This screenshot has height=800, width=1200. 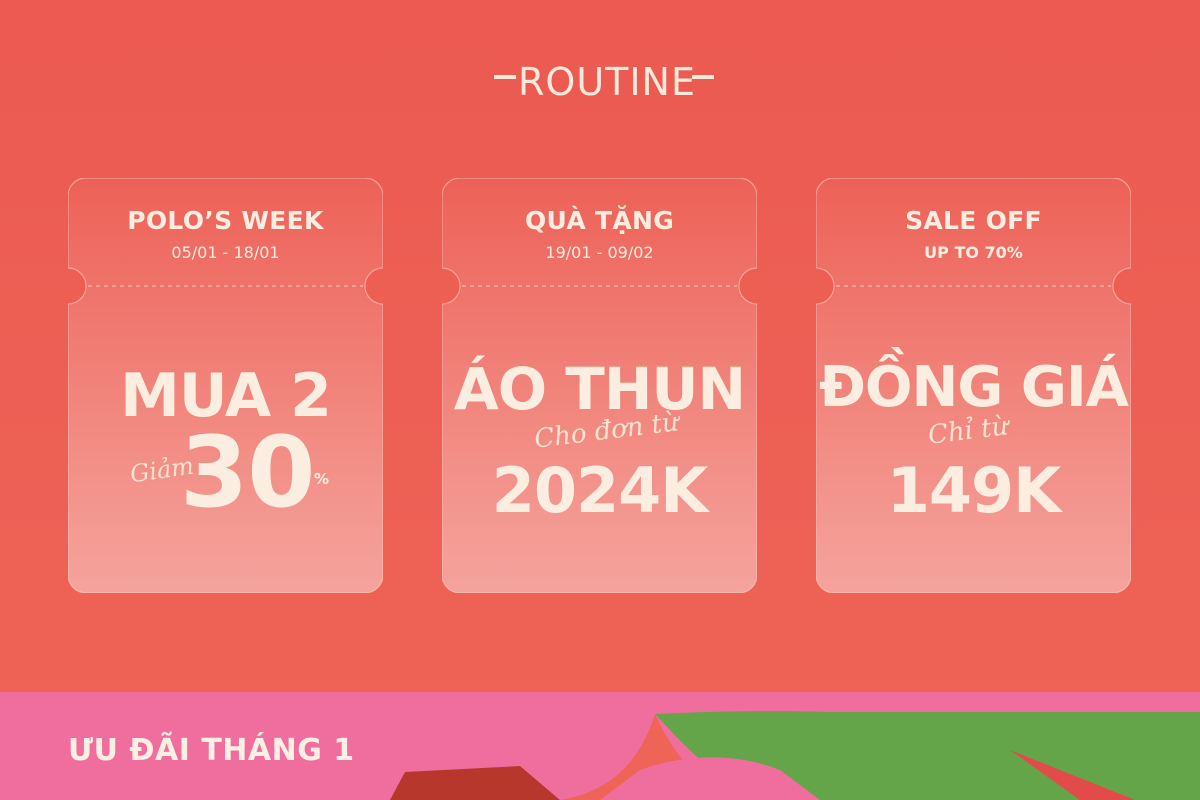 What do you see at coordinates (599, 252) in the screenshot?
I see `ticket-date-range: 19/01 - 09/02` at bounding box center [599, 252].